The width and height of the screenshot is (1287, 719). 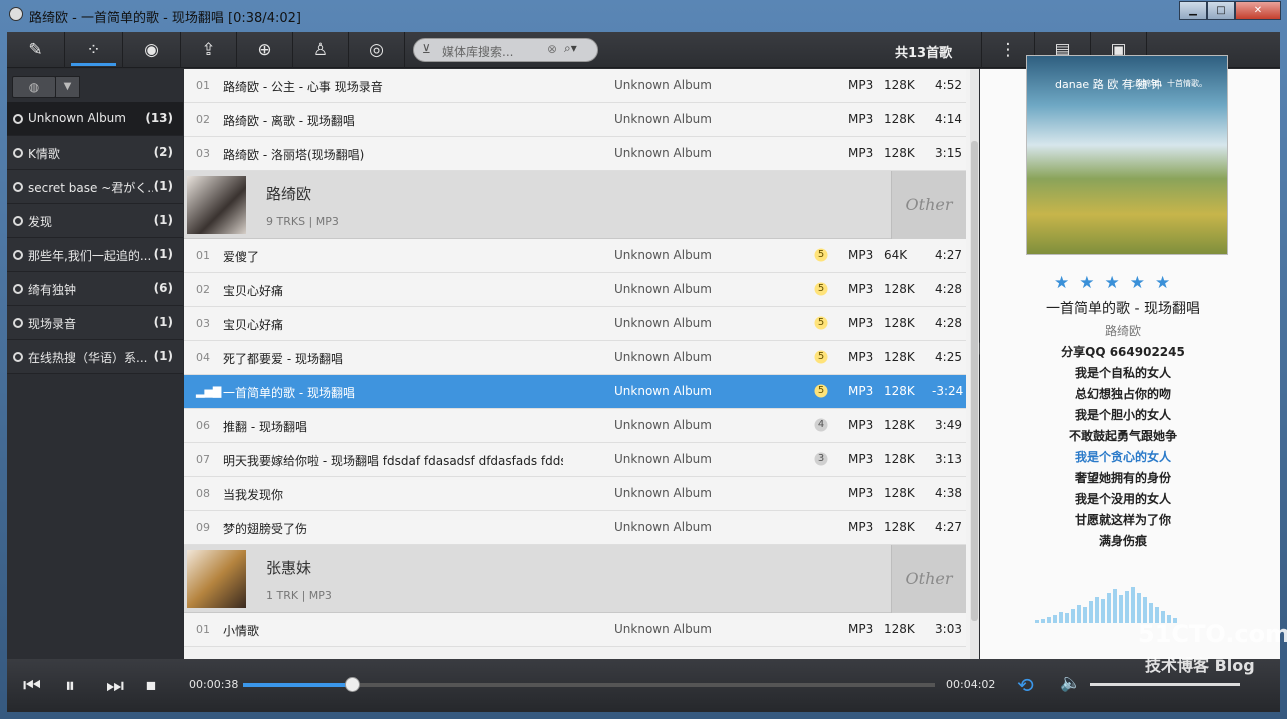 What do you see at coordinates (70, 685) in the screenshot?
I see `pause-icon: ⏸` at bounding box center [70, 685].